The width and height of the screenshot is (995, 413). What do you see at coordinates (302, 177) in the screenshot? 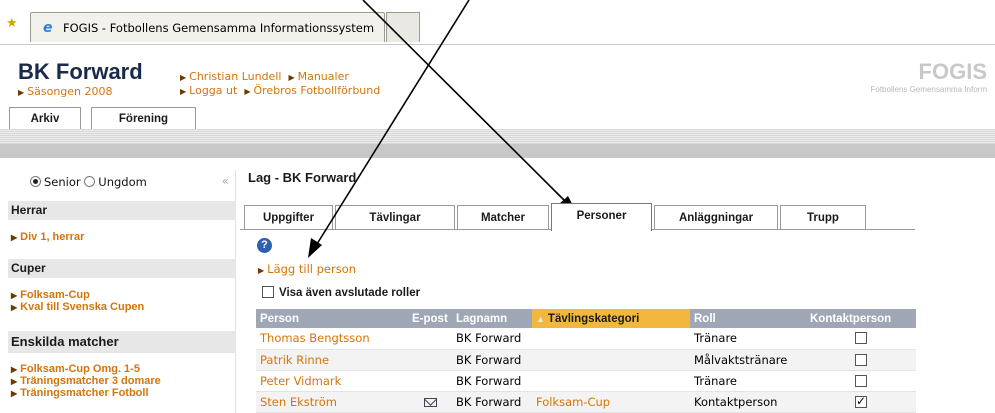
I see `page-title: Lag - BK Forward` at bounding box center [302, 177].